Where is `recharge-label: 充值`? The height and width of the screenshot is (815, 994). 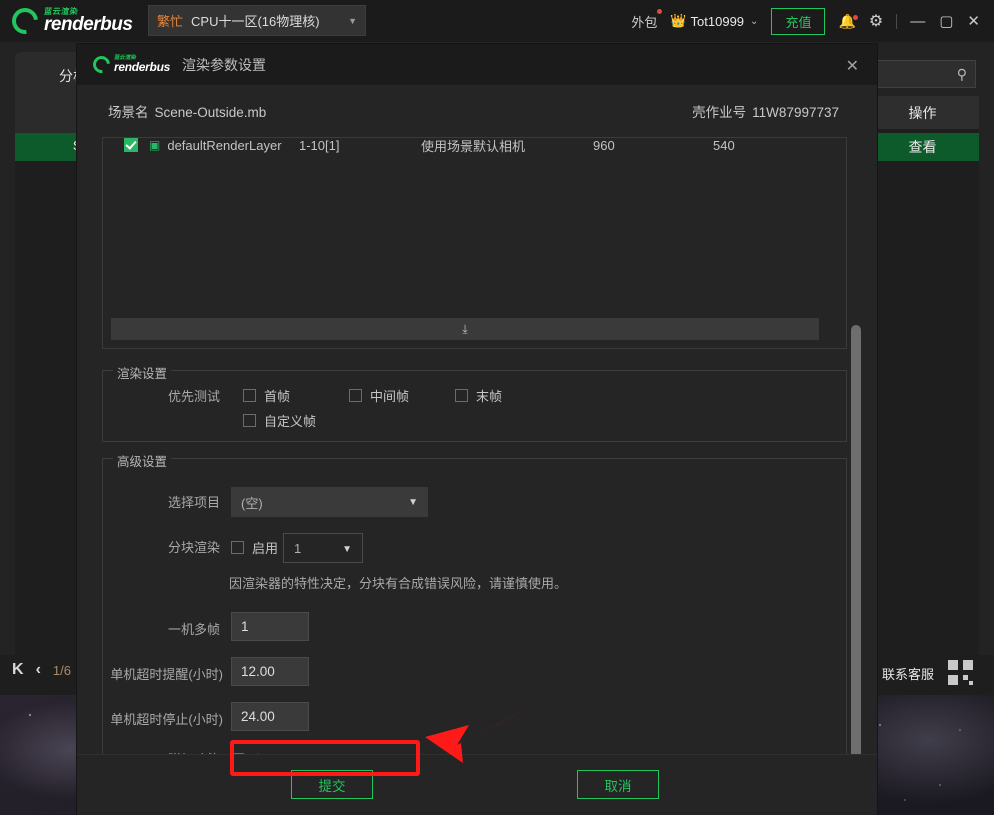
recharge-label: 充值 is located at coordinates (798, 21).